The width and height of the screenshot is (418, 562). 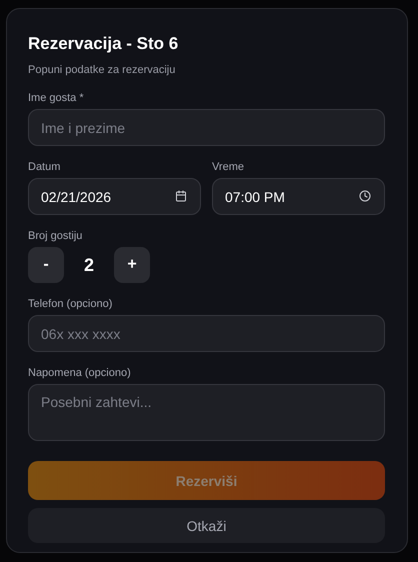 What do you see at coordinates (88, 265) in the screenshot?
I see `guest-count: 2` at bounding box center [88, 265].